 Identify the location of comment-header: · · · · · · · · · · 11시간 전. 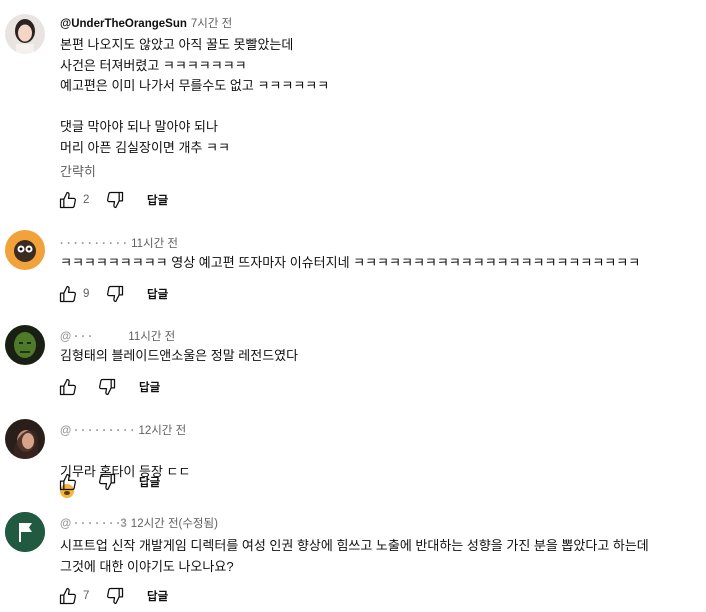
(119, 243).